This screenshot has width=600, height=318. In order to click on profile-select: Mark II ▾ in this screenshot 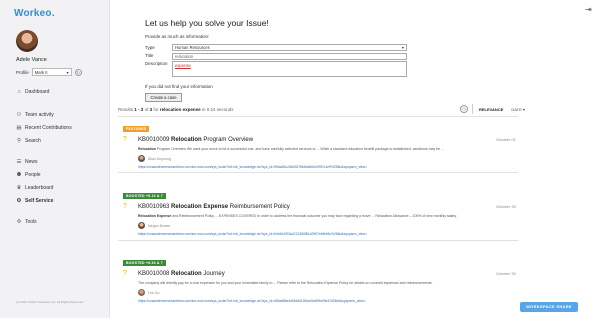, I will do `click(51, 72)`.